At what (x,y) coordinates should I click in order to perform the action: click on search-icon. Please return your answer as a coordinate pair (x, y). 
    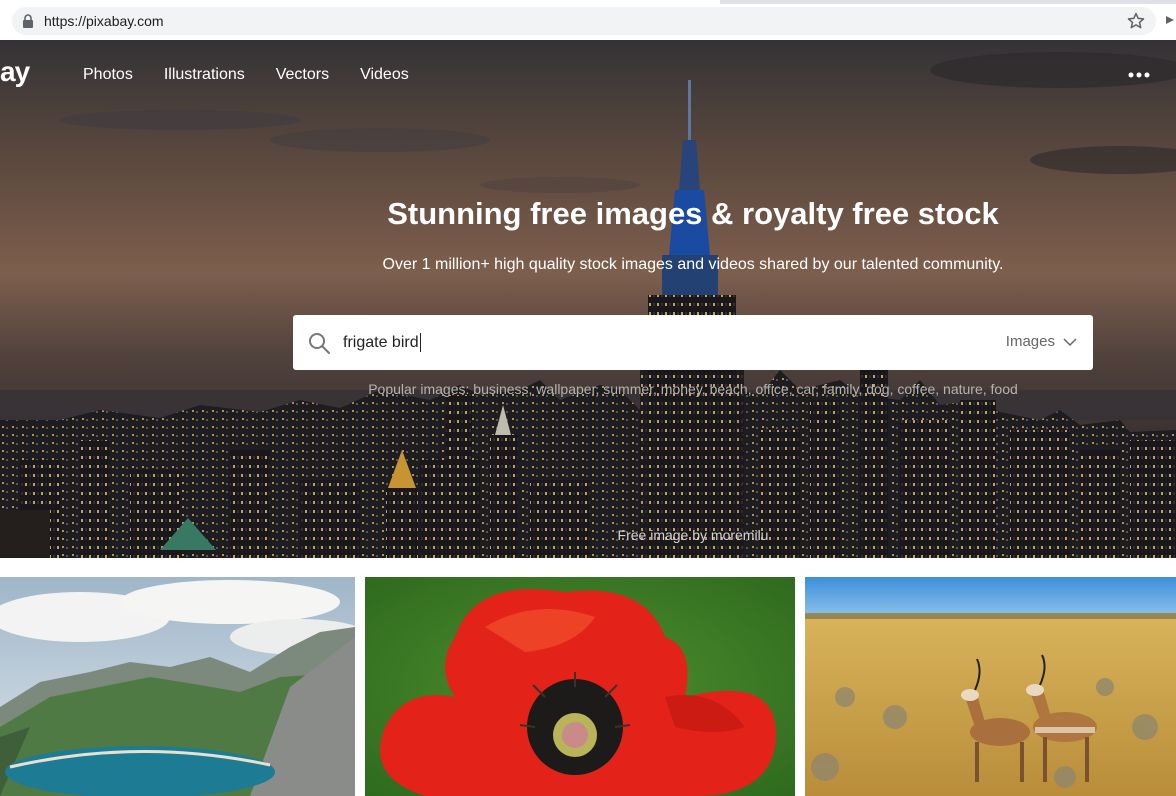
    Looking at the image, I should click on (319, 343).